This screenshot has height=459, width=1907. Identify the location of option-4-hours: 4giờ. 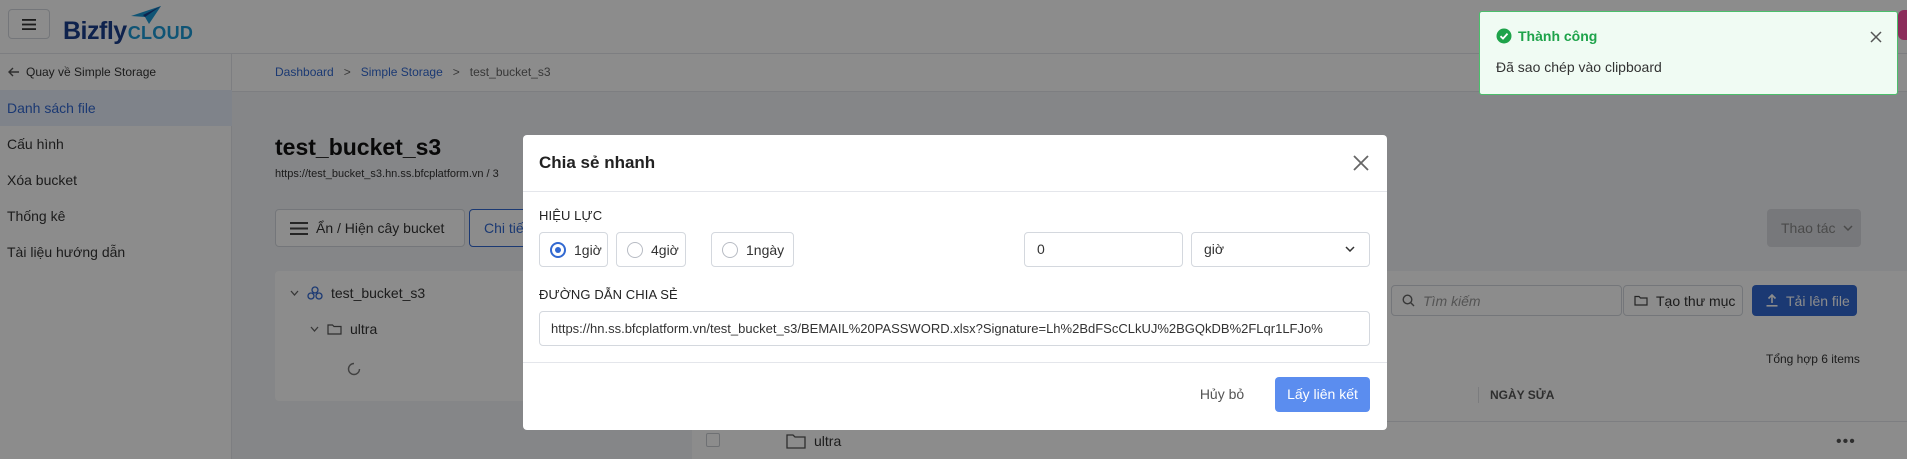
(651, 249).